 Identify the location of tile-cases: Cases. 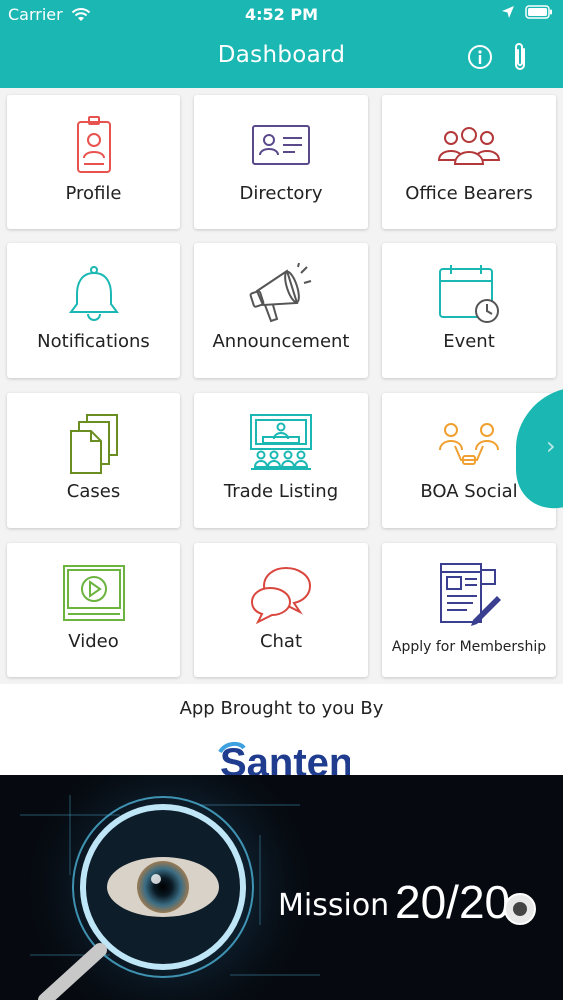
(93, 460).